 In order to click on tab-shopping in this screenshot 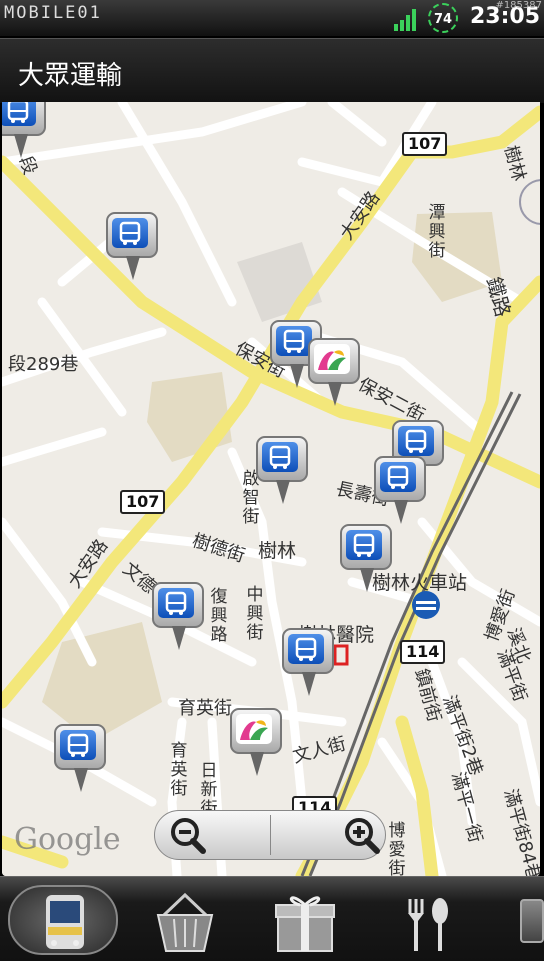, I will do `click(185, 920)`.